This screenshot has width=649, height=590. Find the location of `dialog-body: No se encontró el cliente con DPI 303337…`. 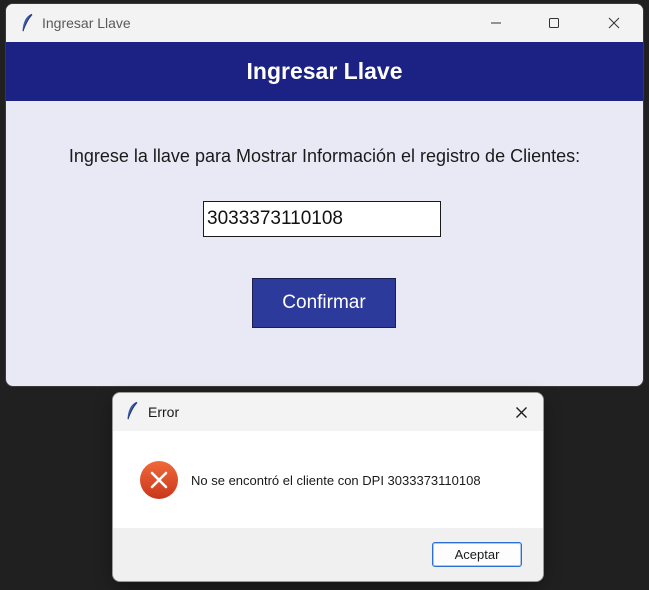

dialog-body: No se encontró el cliente con DPI 303337… is located at coordinates (328, 479).